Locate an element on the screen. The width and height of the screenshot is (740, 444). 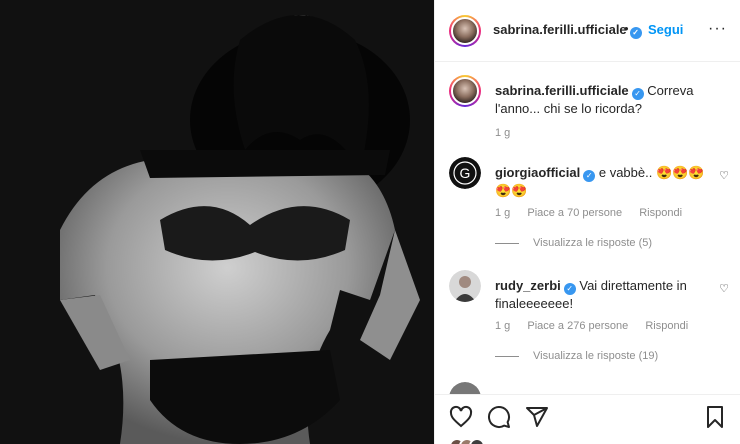
view-replies-button: Visualizza le risposte (5) is located at coordinates (573, 243).